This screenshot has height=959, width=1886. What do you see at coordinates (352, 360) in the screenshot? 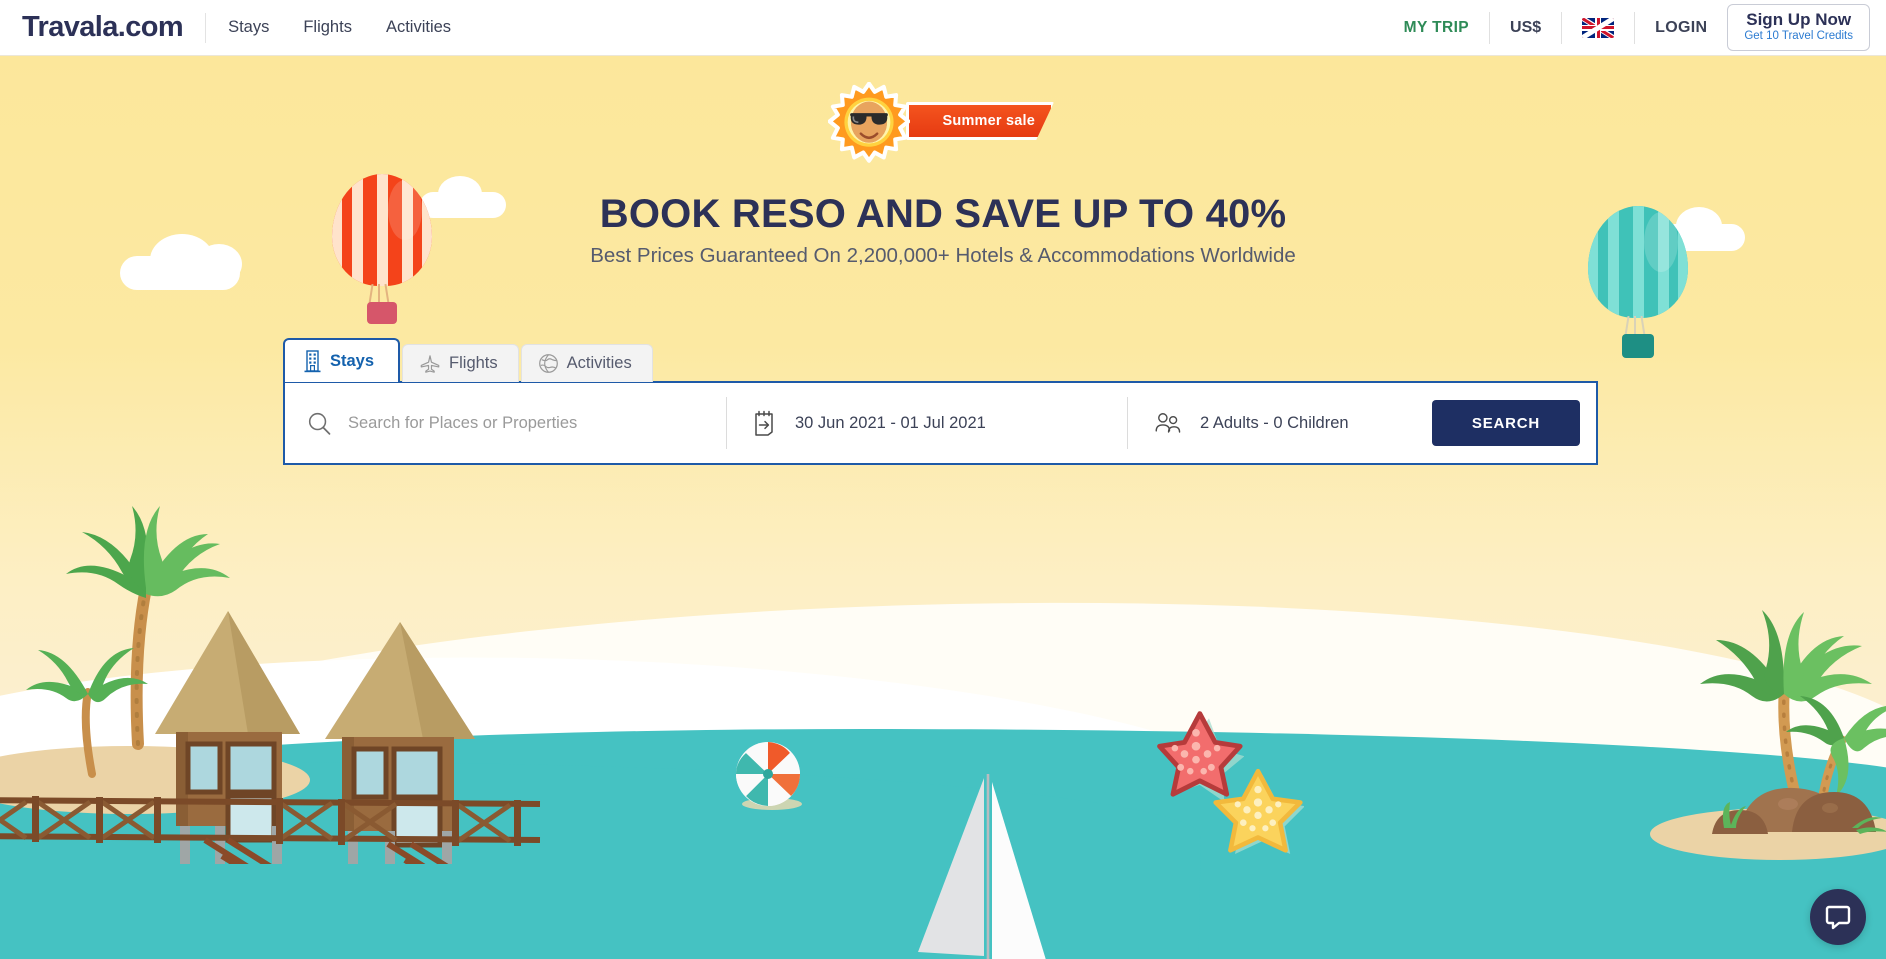
I see `tab-stays-label: Stays` at bounding box center [352, 360].